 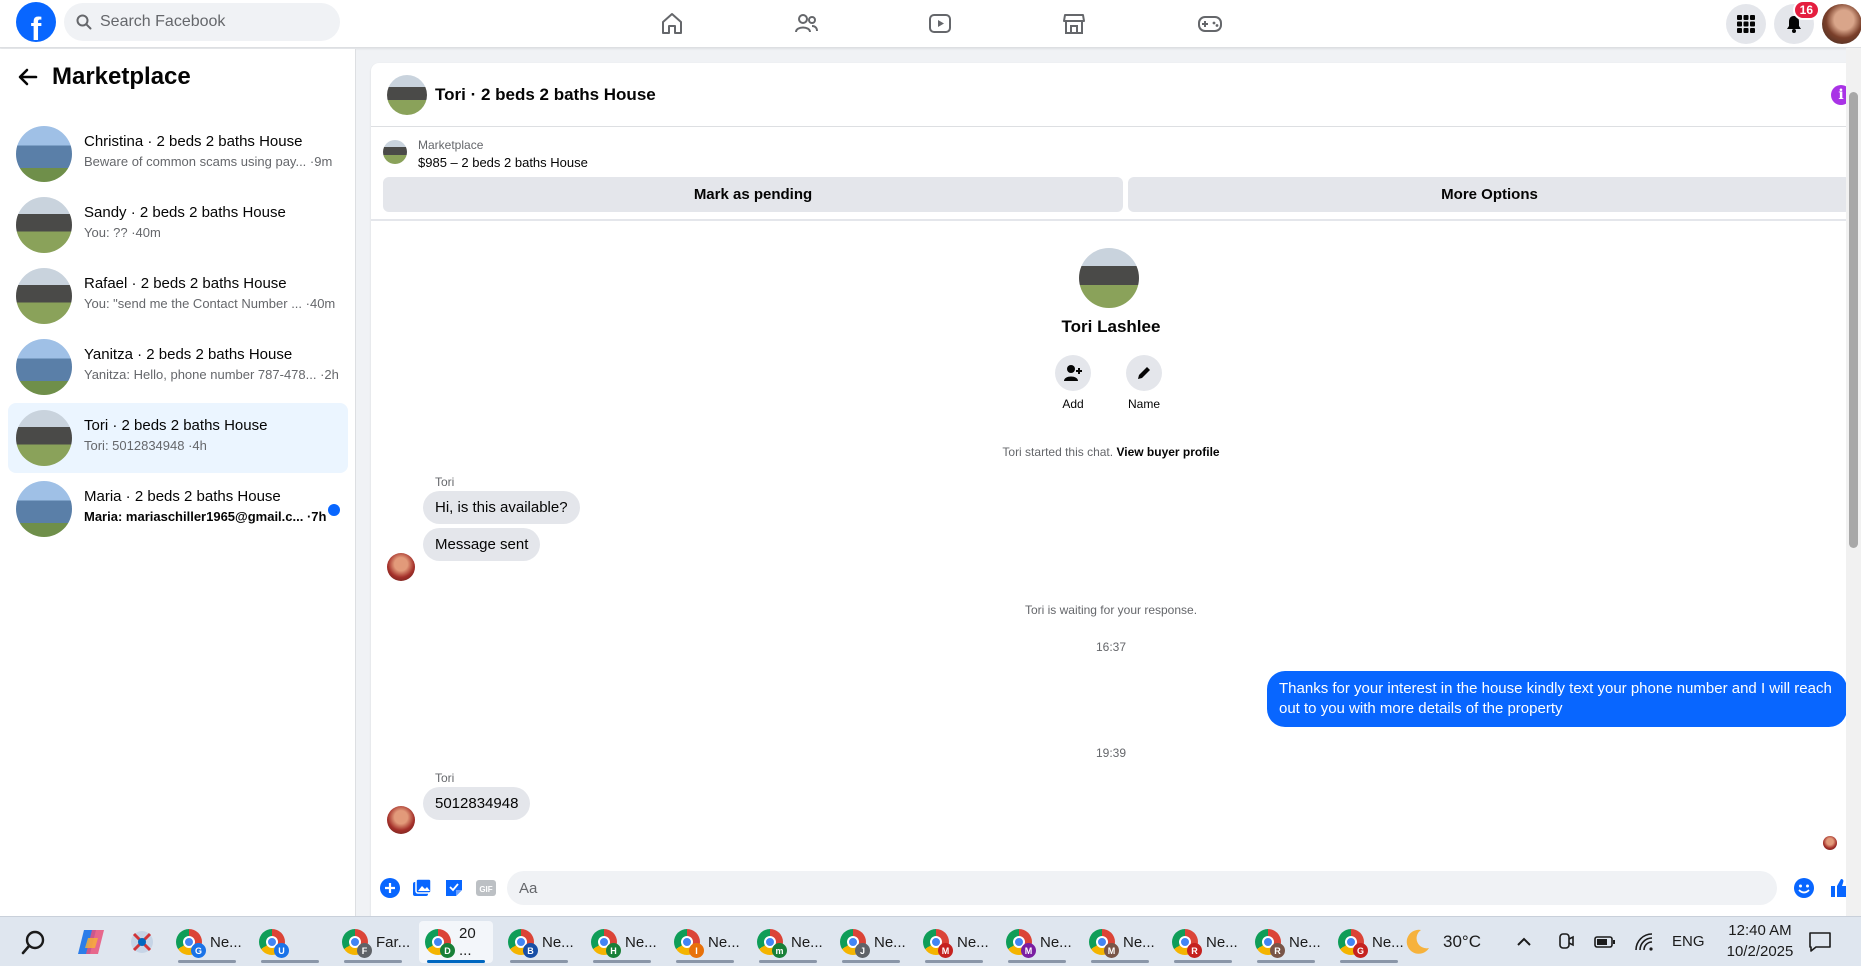 What do you see at coordinates (1360, 950) in the screenshot?
I see `profile-badge: G` at bounding box center [1360, 950].